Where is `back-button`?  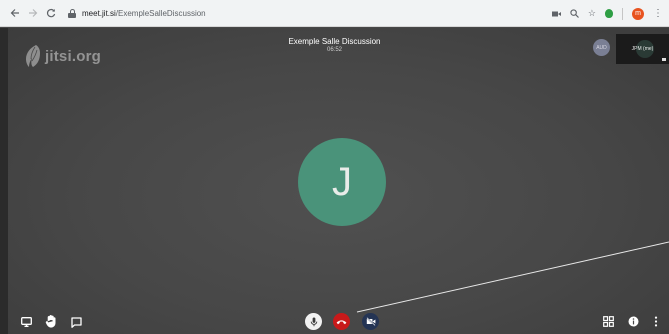
back-button is located at coordinates (15, 13).